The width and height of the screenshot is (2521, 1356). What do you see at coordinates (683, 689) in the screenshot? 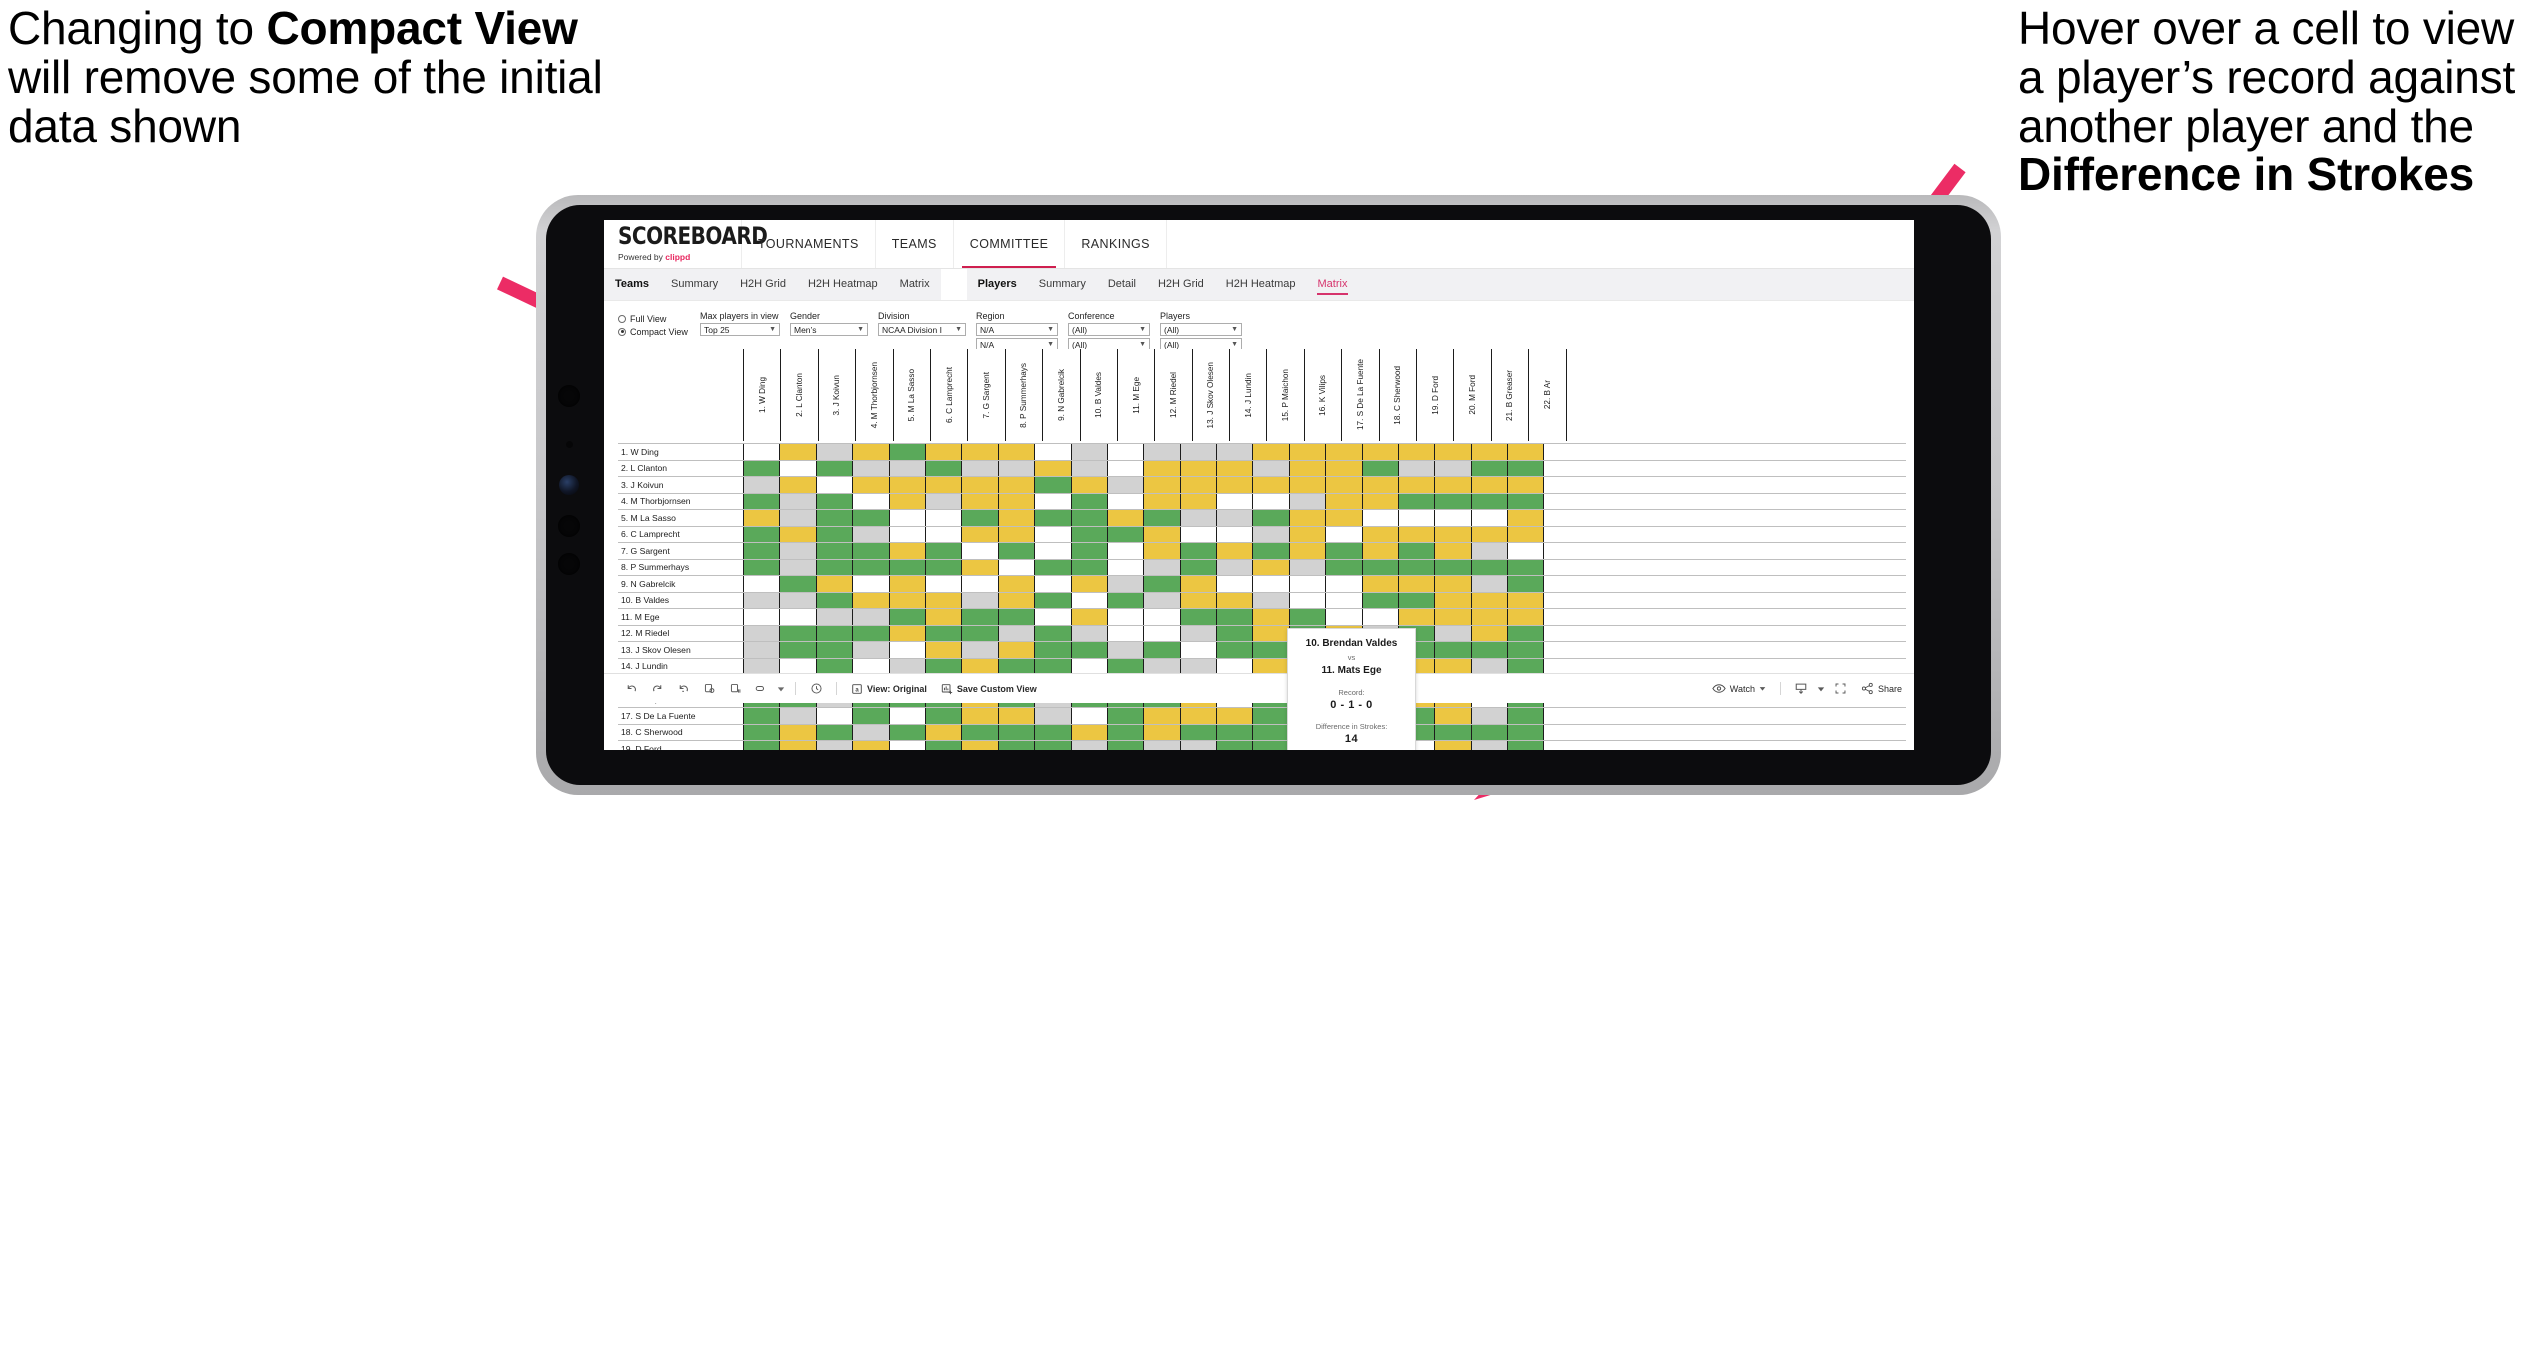
I see `revert-icon` at bounding box center [683, 689].